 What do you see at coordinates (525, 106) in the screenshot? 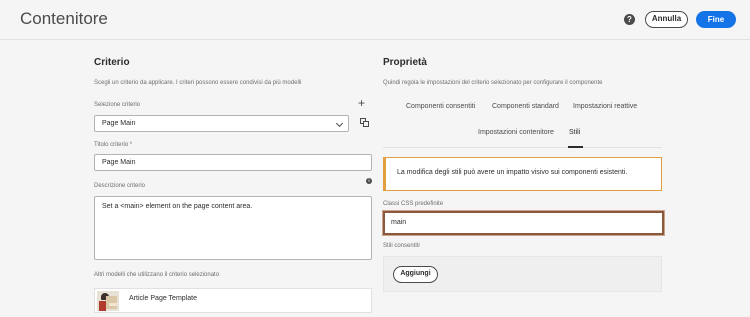
I see `tab-default-components: Componenti standard` at bounding box center [525, 106].